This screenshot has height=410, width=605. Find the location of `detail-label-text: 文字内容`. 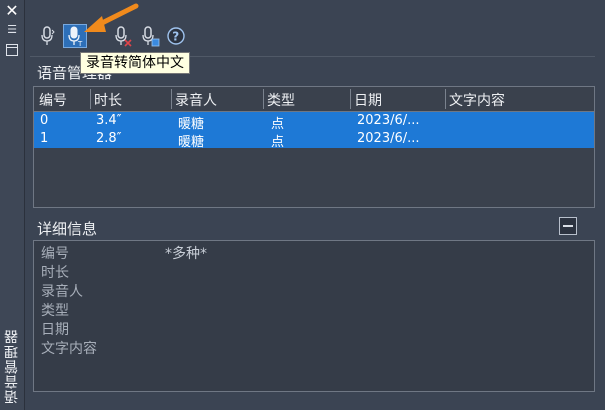

detail-label-text: 文字内容 is located at coordinates (69, 349).